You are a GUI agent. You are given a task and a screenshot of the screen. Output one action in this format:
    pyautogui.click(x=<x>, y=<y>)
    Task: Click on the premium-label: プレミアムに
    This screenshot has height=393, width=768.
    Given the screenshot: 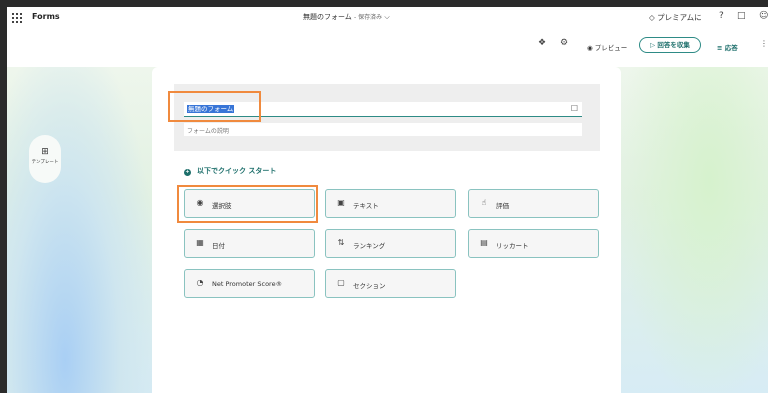 What is the action you would take?
    pyautogui.click(x=679, y=17)
    